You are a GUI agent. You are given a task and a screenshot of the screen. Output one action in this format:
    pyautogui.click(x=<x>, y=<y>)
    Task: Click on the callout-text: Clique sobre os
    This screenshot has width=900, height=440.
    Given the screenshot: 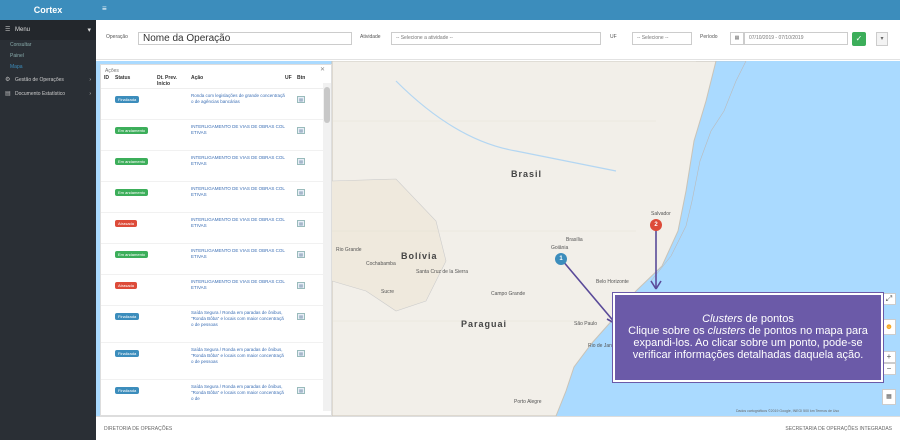 What is the action you would take?
    pyautogui.click(x=668, y=331)
    